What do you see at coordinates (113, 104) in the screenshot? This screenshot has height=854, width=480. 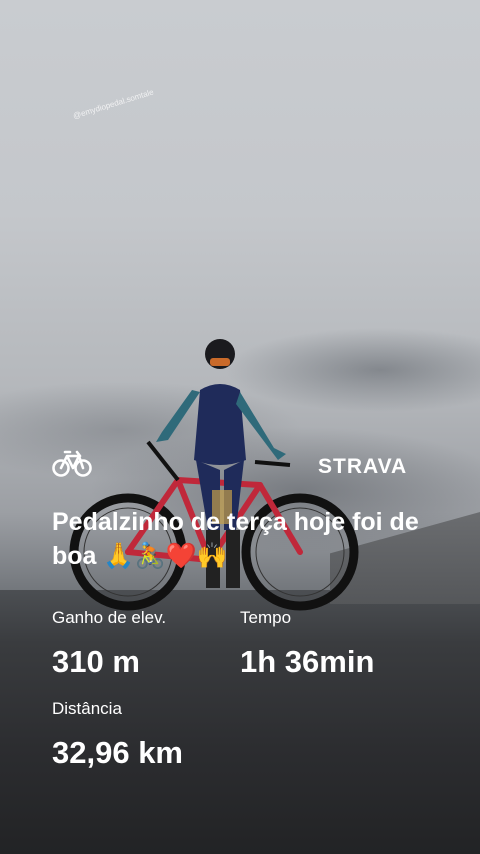 I see `watermark-text: @emydiopedal.somtale` at bounding box center [113, 104].